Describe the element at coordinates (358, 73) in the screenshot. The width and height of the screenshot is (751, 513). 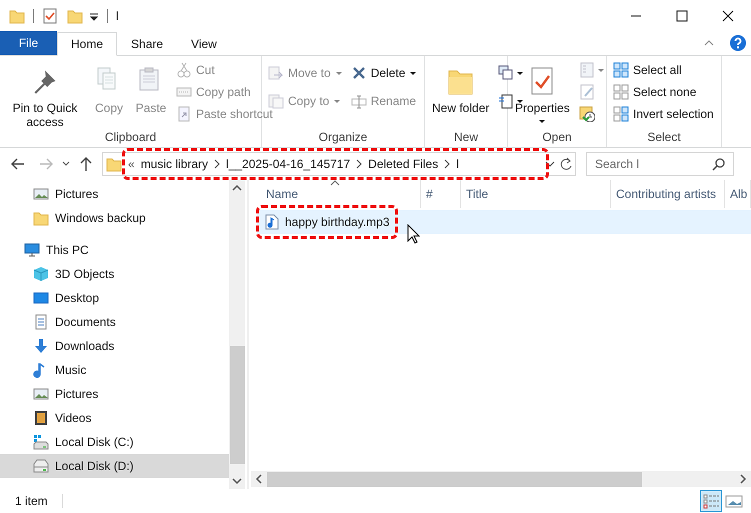
I see `x-icon` at that location.